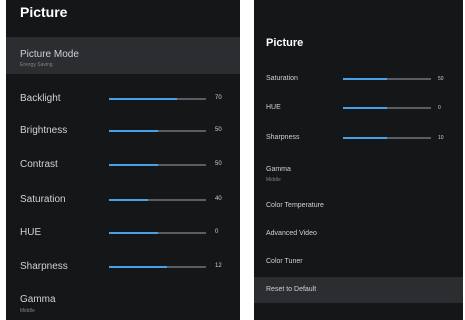 Image resolution: width=465 pixels, height=320 pixels. I want to click on sharpness-slider: Sharpness 10, so click(358, 138).